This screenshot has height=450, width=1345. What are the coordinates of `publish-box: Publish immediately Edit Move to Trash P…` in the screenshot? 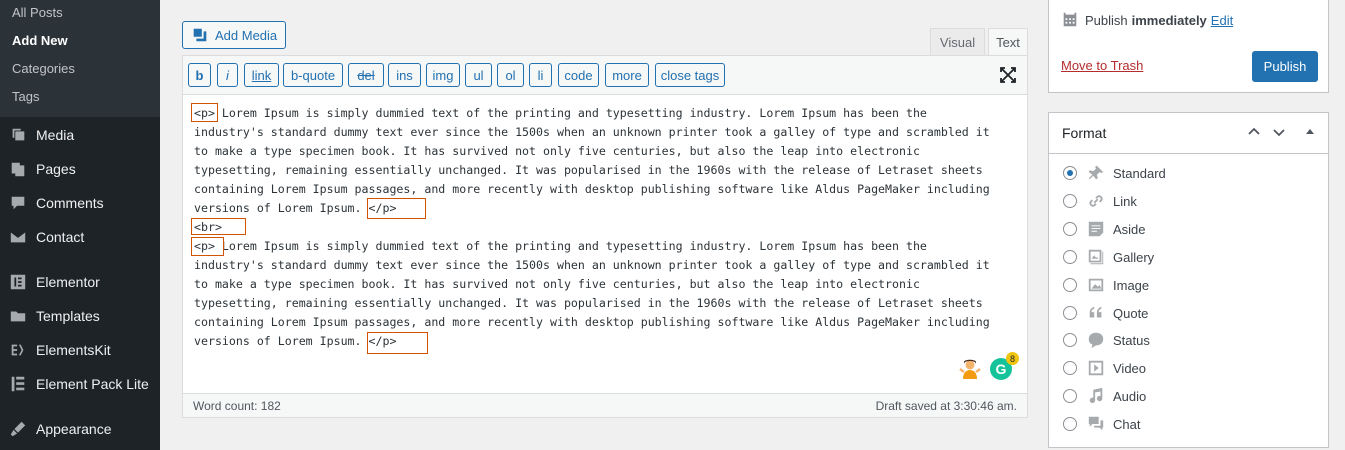 It's located at (1188, 46).